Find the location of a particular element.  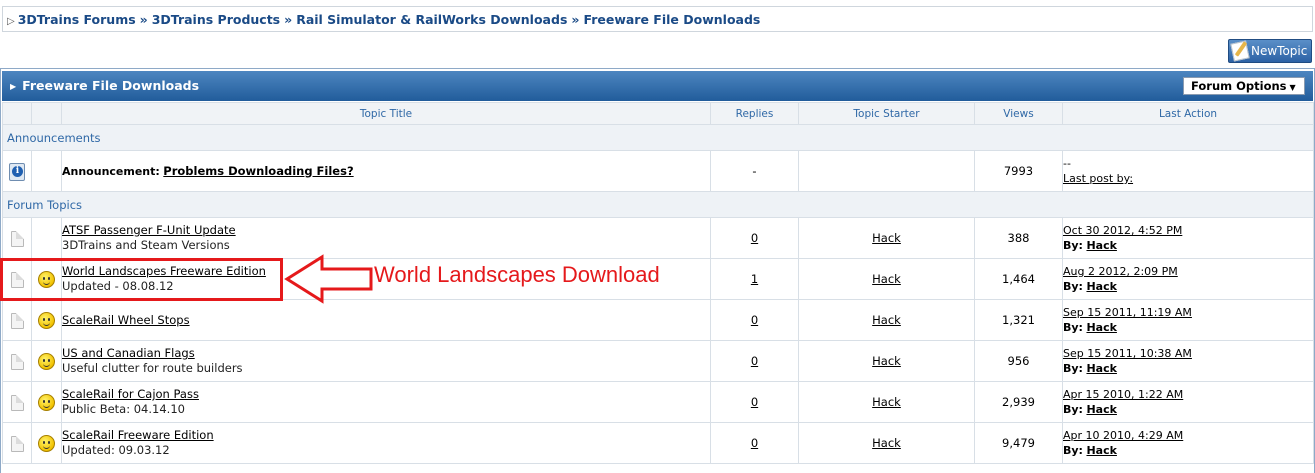

last-action-date-link: Apr 10 2010, 4:29 AM is located at coordinates (1123, 435).